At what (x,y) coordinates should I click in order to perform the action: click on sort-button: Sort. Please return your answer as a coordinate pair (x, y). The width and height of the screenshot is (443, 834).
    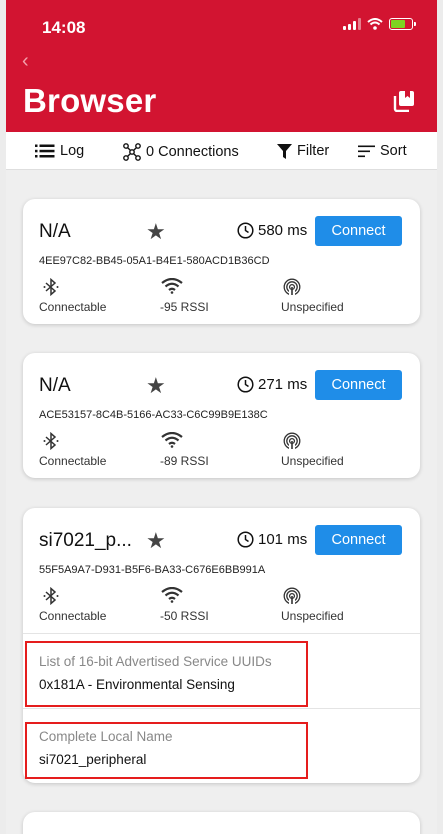
    Looking at the image, I should click on (382, 151).